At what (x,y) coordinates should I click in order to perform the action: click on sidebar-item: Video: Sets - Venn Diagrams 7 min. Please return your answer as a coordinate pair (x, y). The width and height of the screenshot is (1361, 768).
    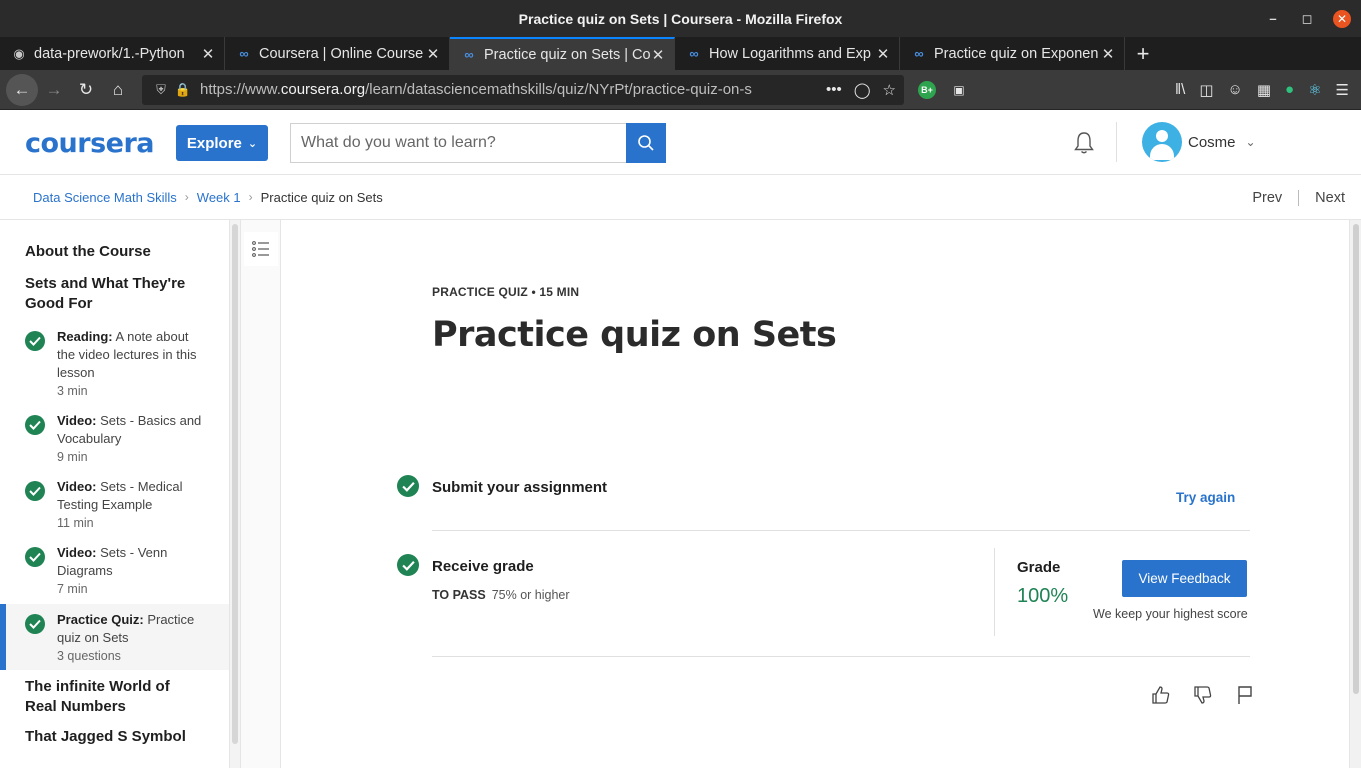
    Looking at the image, I should click on (114, 570).